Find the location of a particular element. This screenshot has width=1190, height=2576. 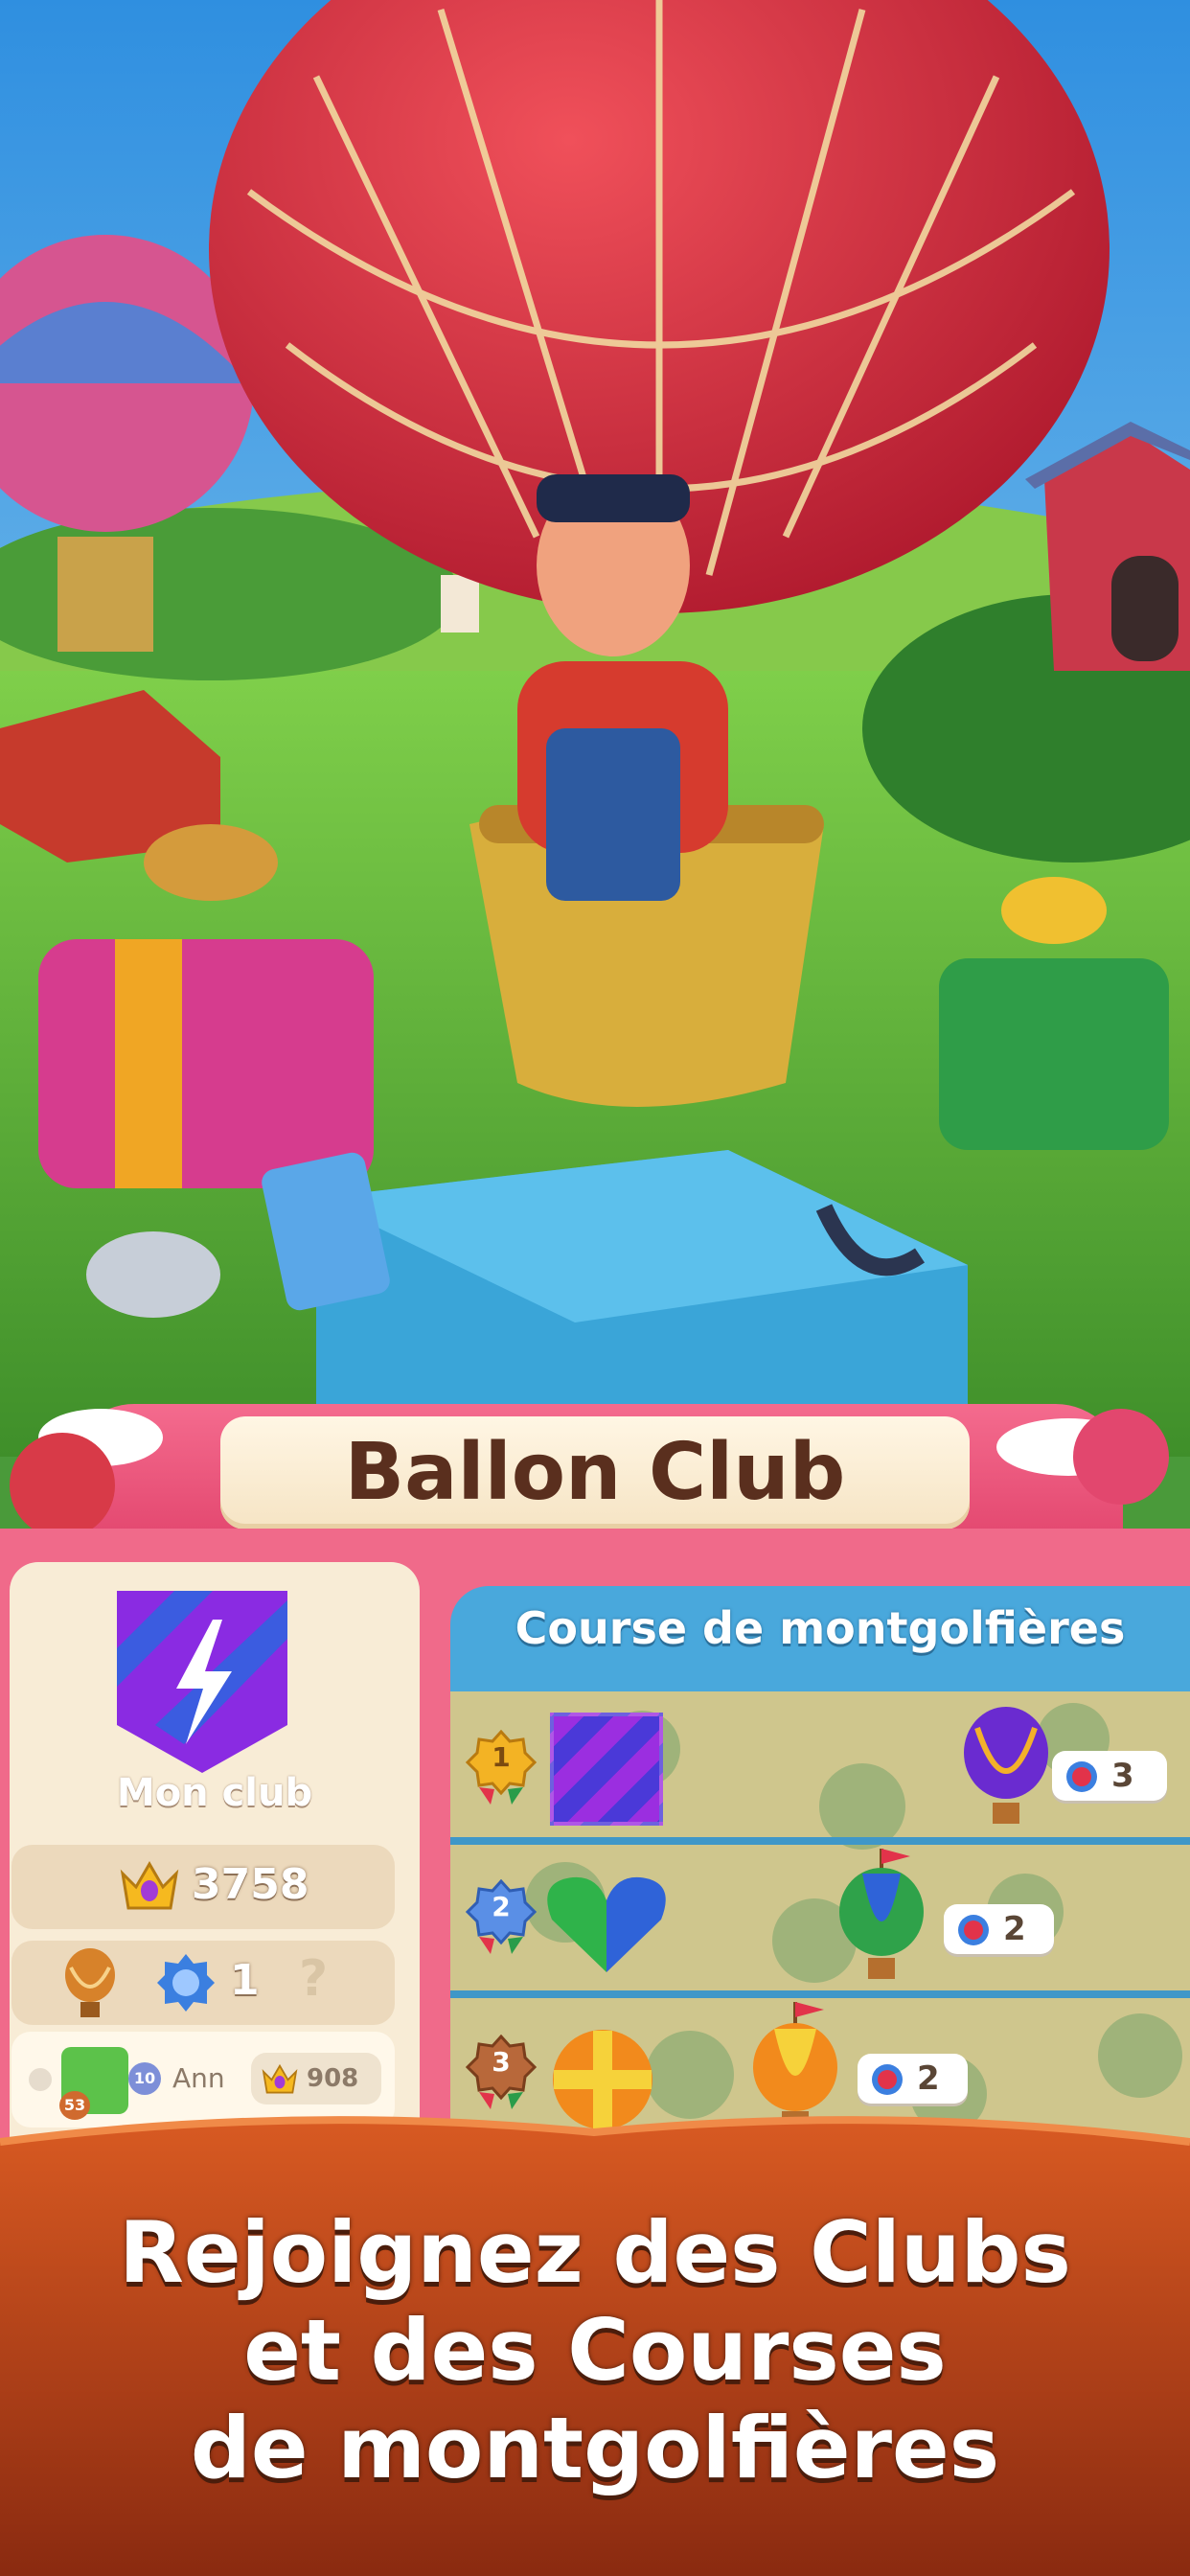

my-club-label: Mon club is located at coordinates (214, 1793).